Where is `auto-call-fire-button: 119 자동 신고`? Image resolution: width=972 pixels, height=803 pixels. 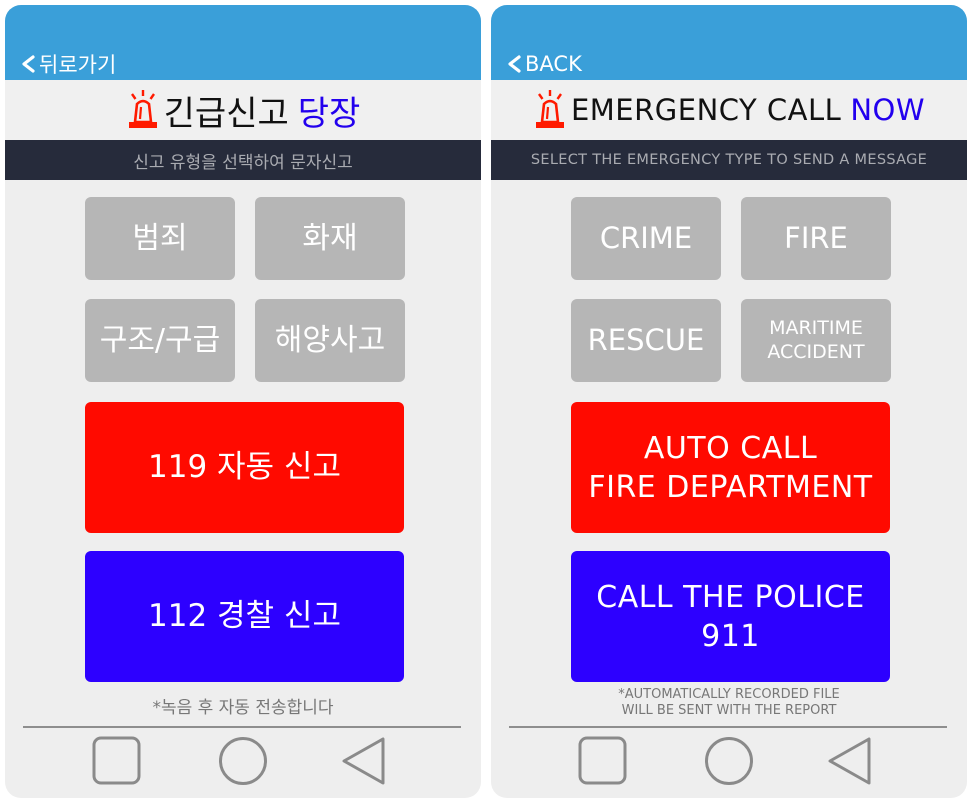
auto-call-fire-button: 119 자동 신고 is located at coordinates (244, 467).